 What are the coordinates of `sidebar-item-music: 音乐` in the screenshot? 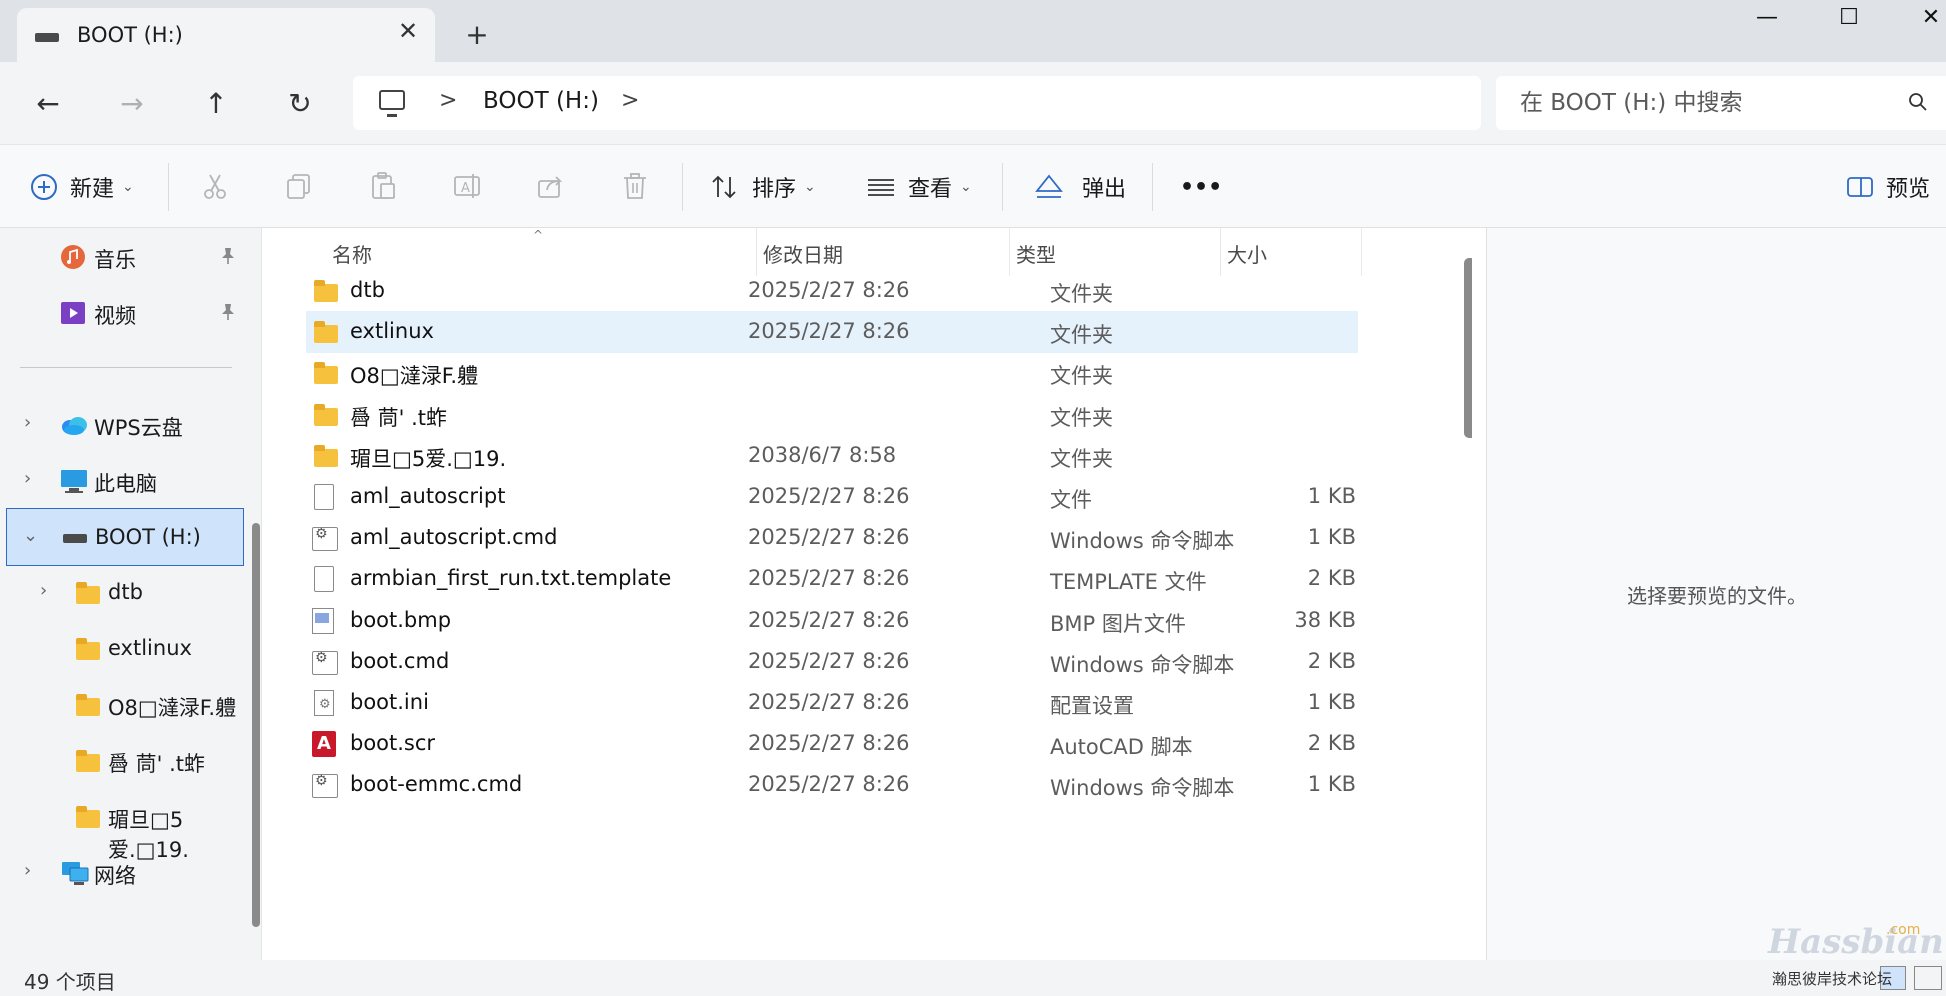 It's located at (125, 257).